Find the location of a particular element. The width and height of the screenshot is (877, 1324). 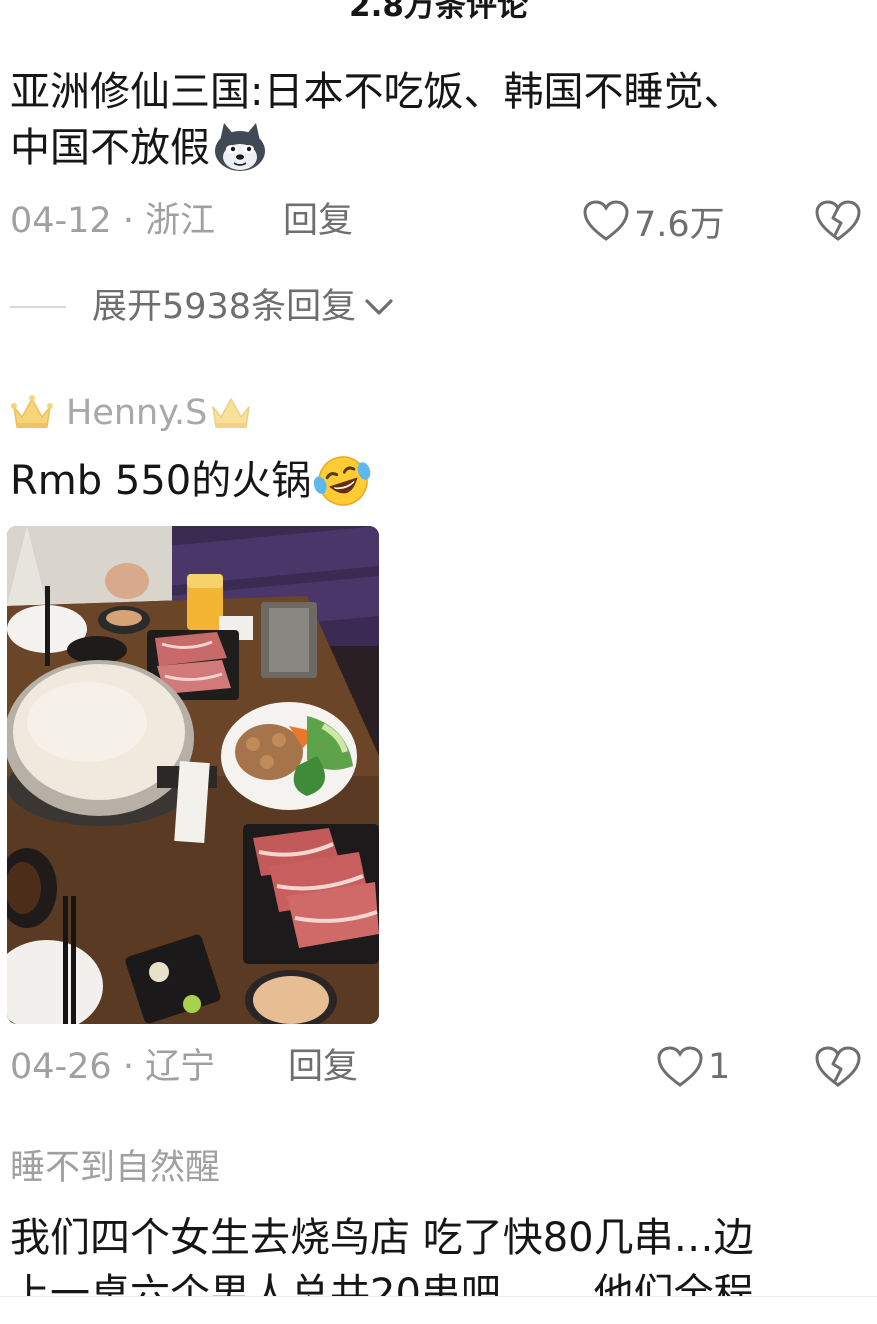

comment-meta-row: 04-12 · 浙江 回复 7.6万 is located at coordinates (436, 221).